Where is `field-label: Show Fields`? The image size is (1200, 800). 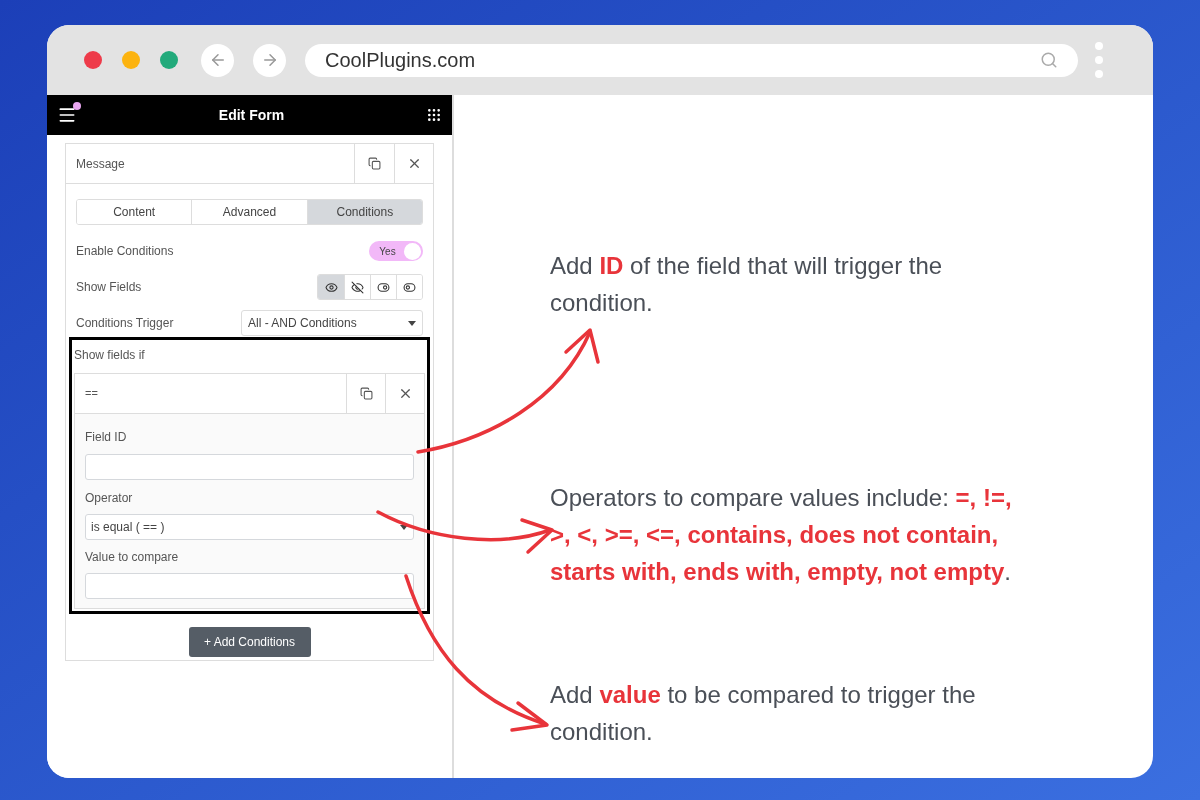
field-label: Show Fields is located at coordinates (109, 287).